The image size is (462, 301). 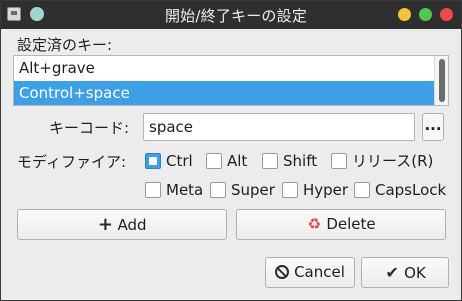 I want to click on keycode-label: キーコード:, so click(x=89, y=128).